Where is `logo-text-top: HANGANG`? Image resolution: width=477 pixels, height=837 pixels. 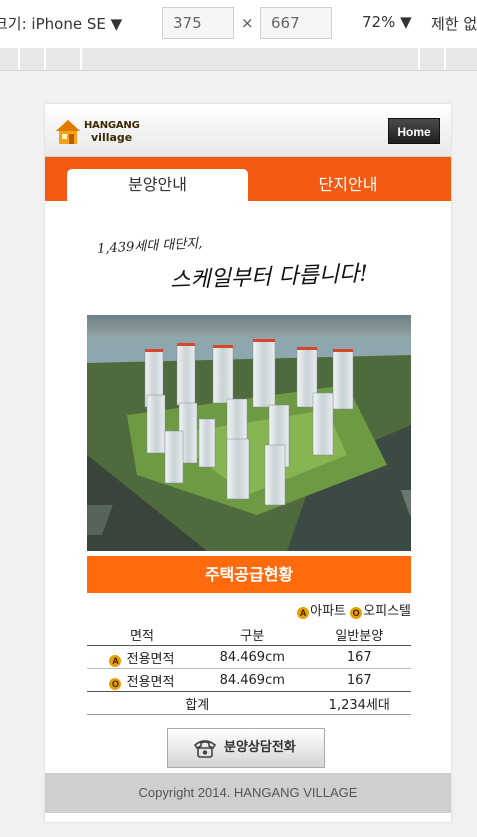
logo-text-top: HANGANG is located at coordinates (112, 125).